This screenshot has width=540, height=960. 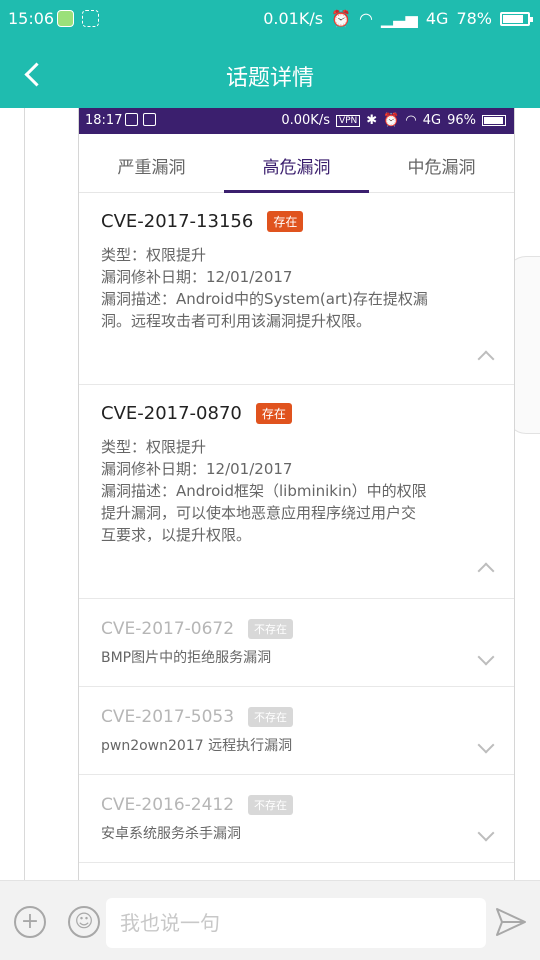 I want to click on network-speed: 0.01K/s, so click(x=293, y=18).